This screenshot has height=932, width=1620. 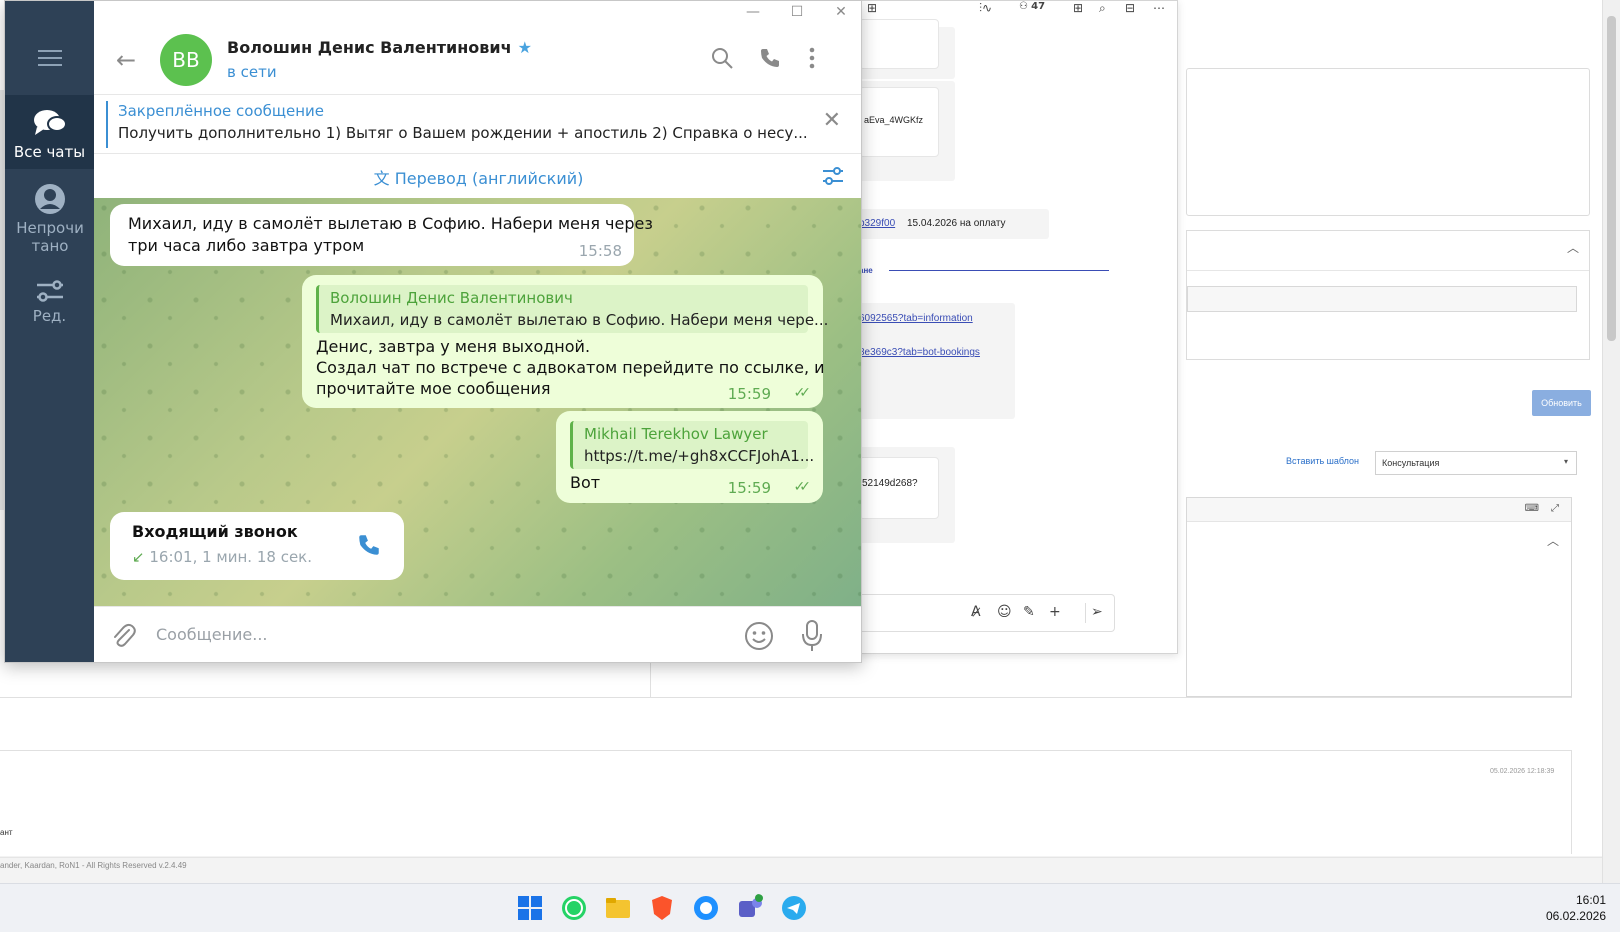 What do you see at coordinates (1102, 8) in the screenshot?
I see `search-icon: ⌕` at bounding box center [1102, 8].